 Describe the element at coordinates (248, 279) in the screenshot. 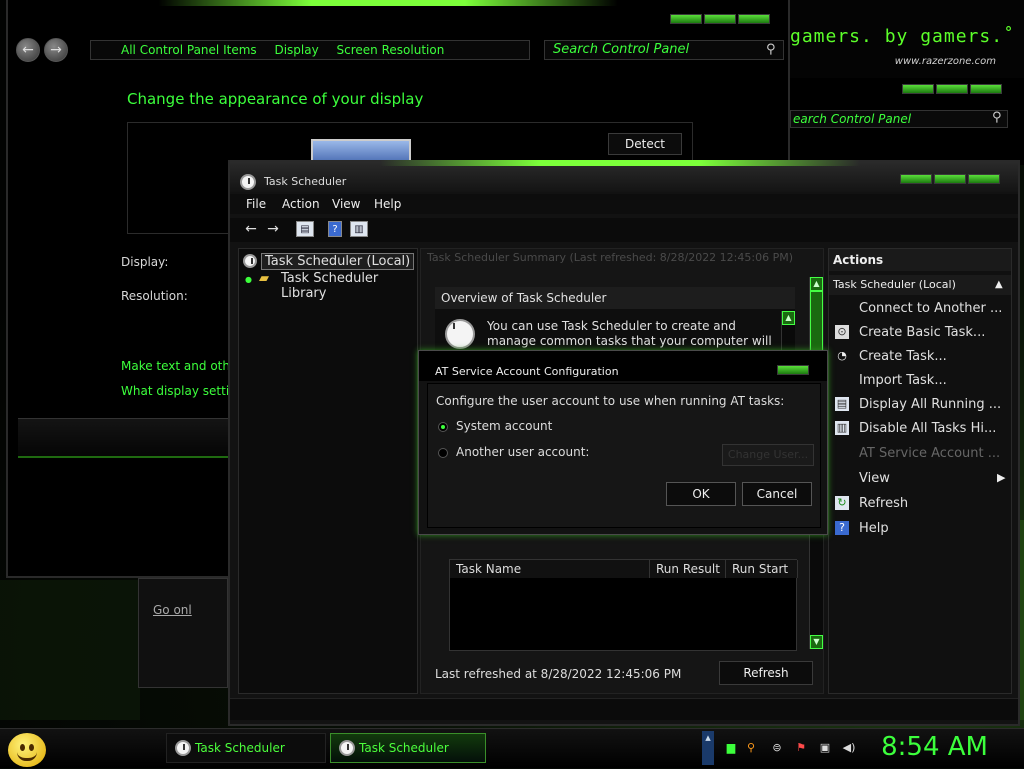

I see `expand-icon: ●` at that location.